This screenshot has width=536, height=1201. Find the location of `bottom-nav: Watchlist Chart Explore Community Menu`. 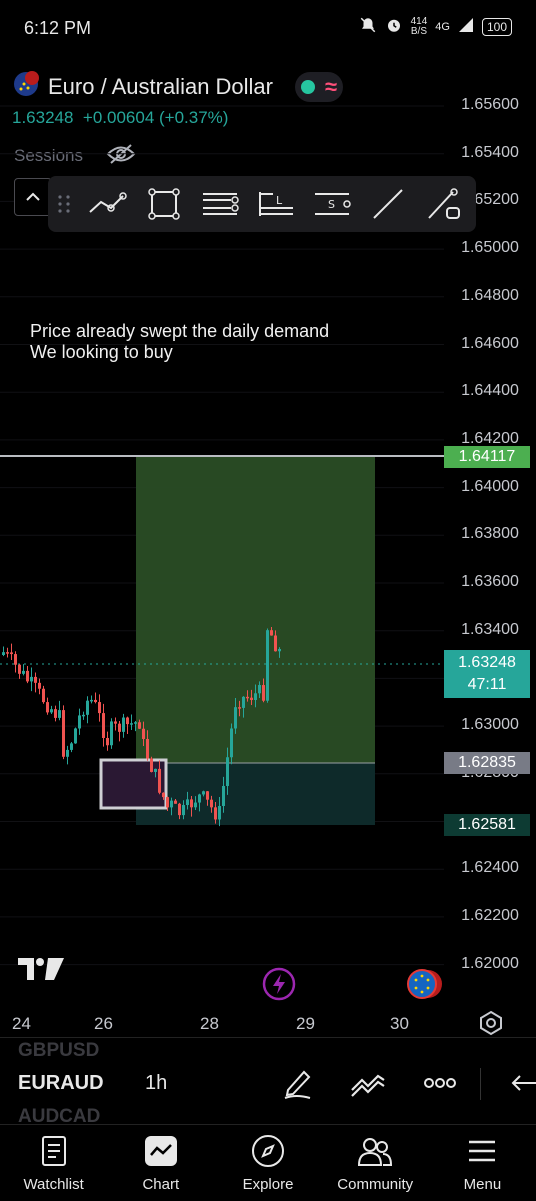

bottom-nav: Watchlist Chart Explore Community Menu is located at coordinates (268, 1162).